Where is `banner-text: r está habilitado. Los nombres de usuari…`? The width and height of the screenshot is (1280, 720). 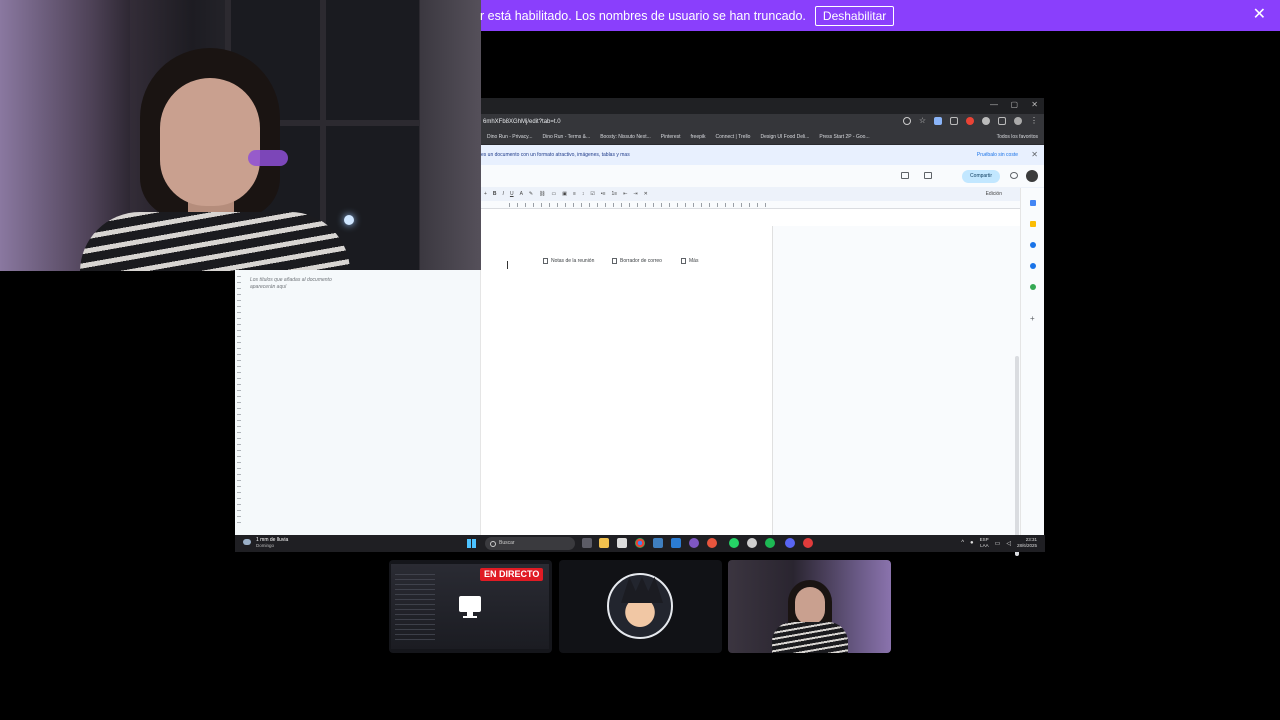
banner-text: r está habilitado. Los nombres de usuari… is located at coordinates (643, 15).